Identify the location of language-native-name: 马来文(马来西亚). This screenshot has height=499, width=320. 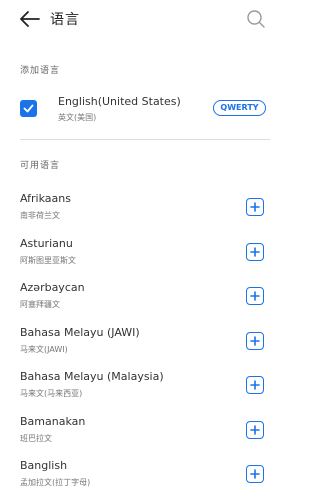
(51, 393).